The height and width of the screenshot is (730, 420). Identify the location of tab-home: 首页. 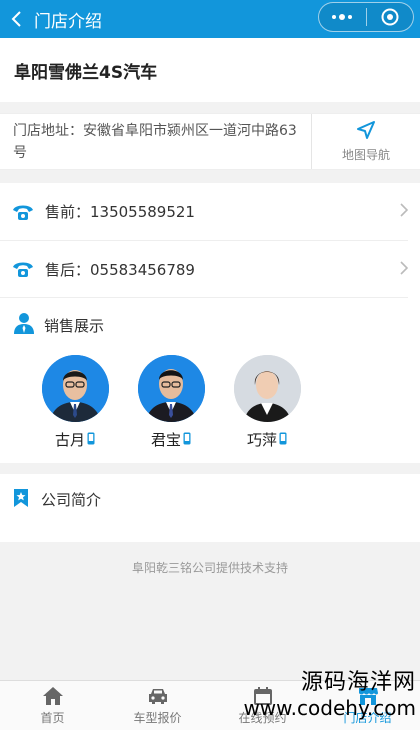
(52, 705).